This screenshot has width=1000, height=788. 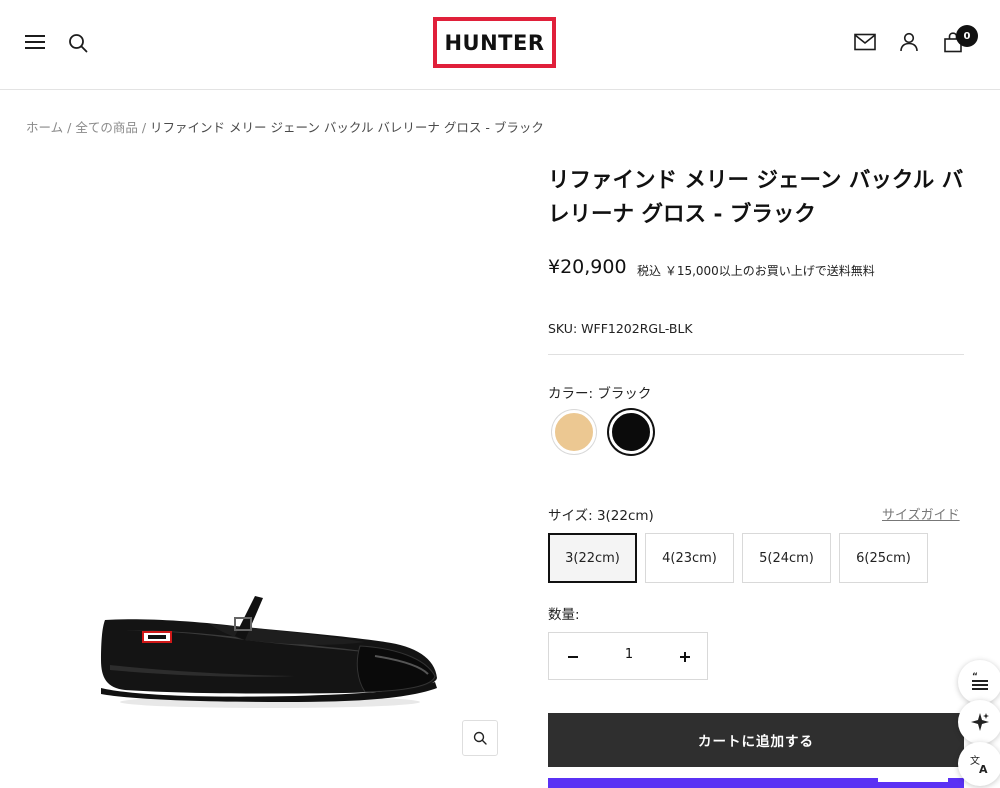 What do you see at coordinates (756, 271) in the screenshot?
I see `tax-shipping-note: 税込 ￥15,000以上のお買い上げで送料無料` at bounding box center [756, 271].